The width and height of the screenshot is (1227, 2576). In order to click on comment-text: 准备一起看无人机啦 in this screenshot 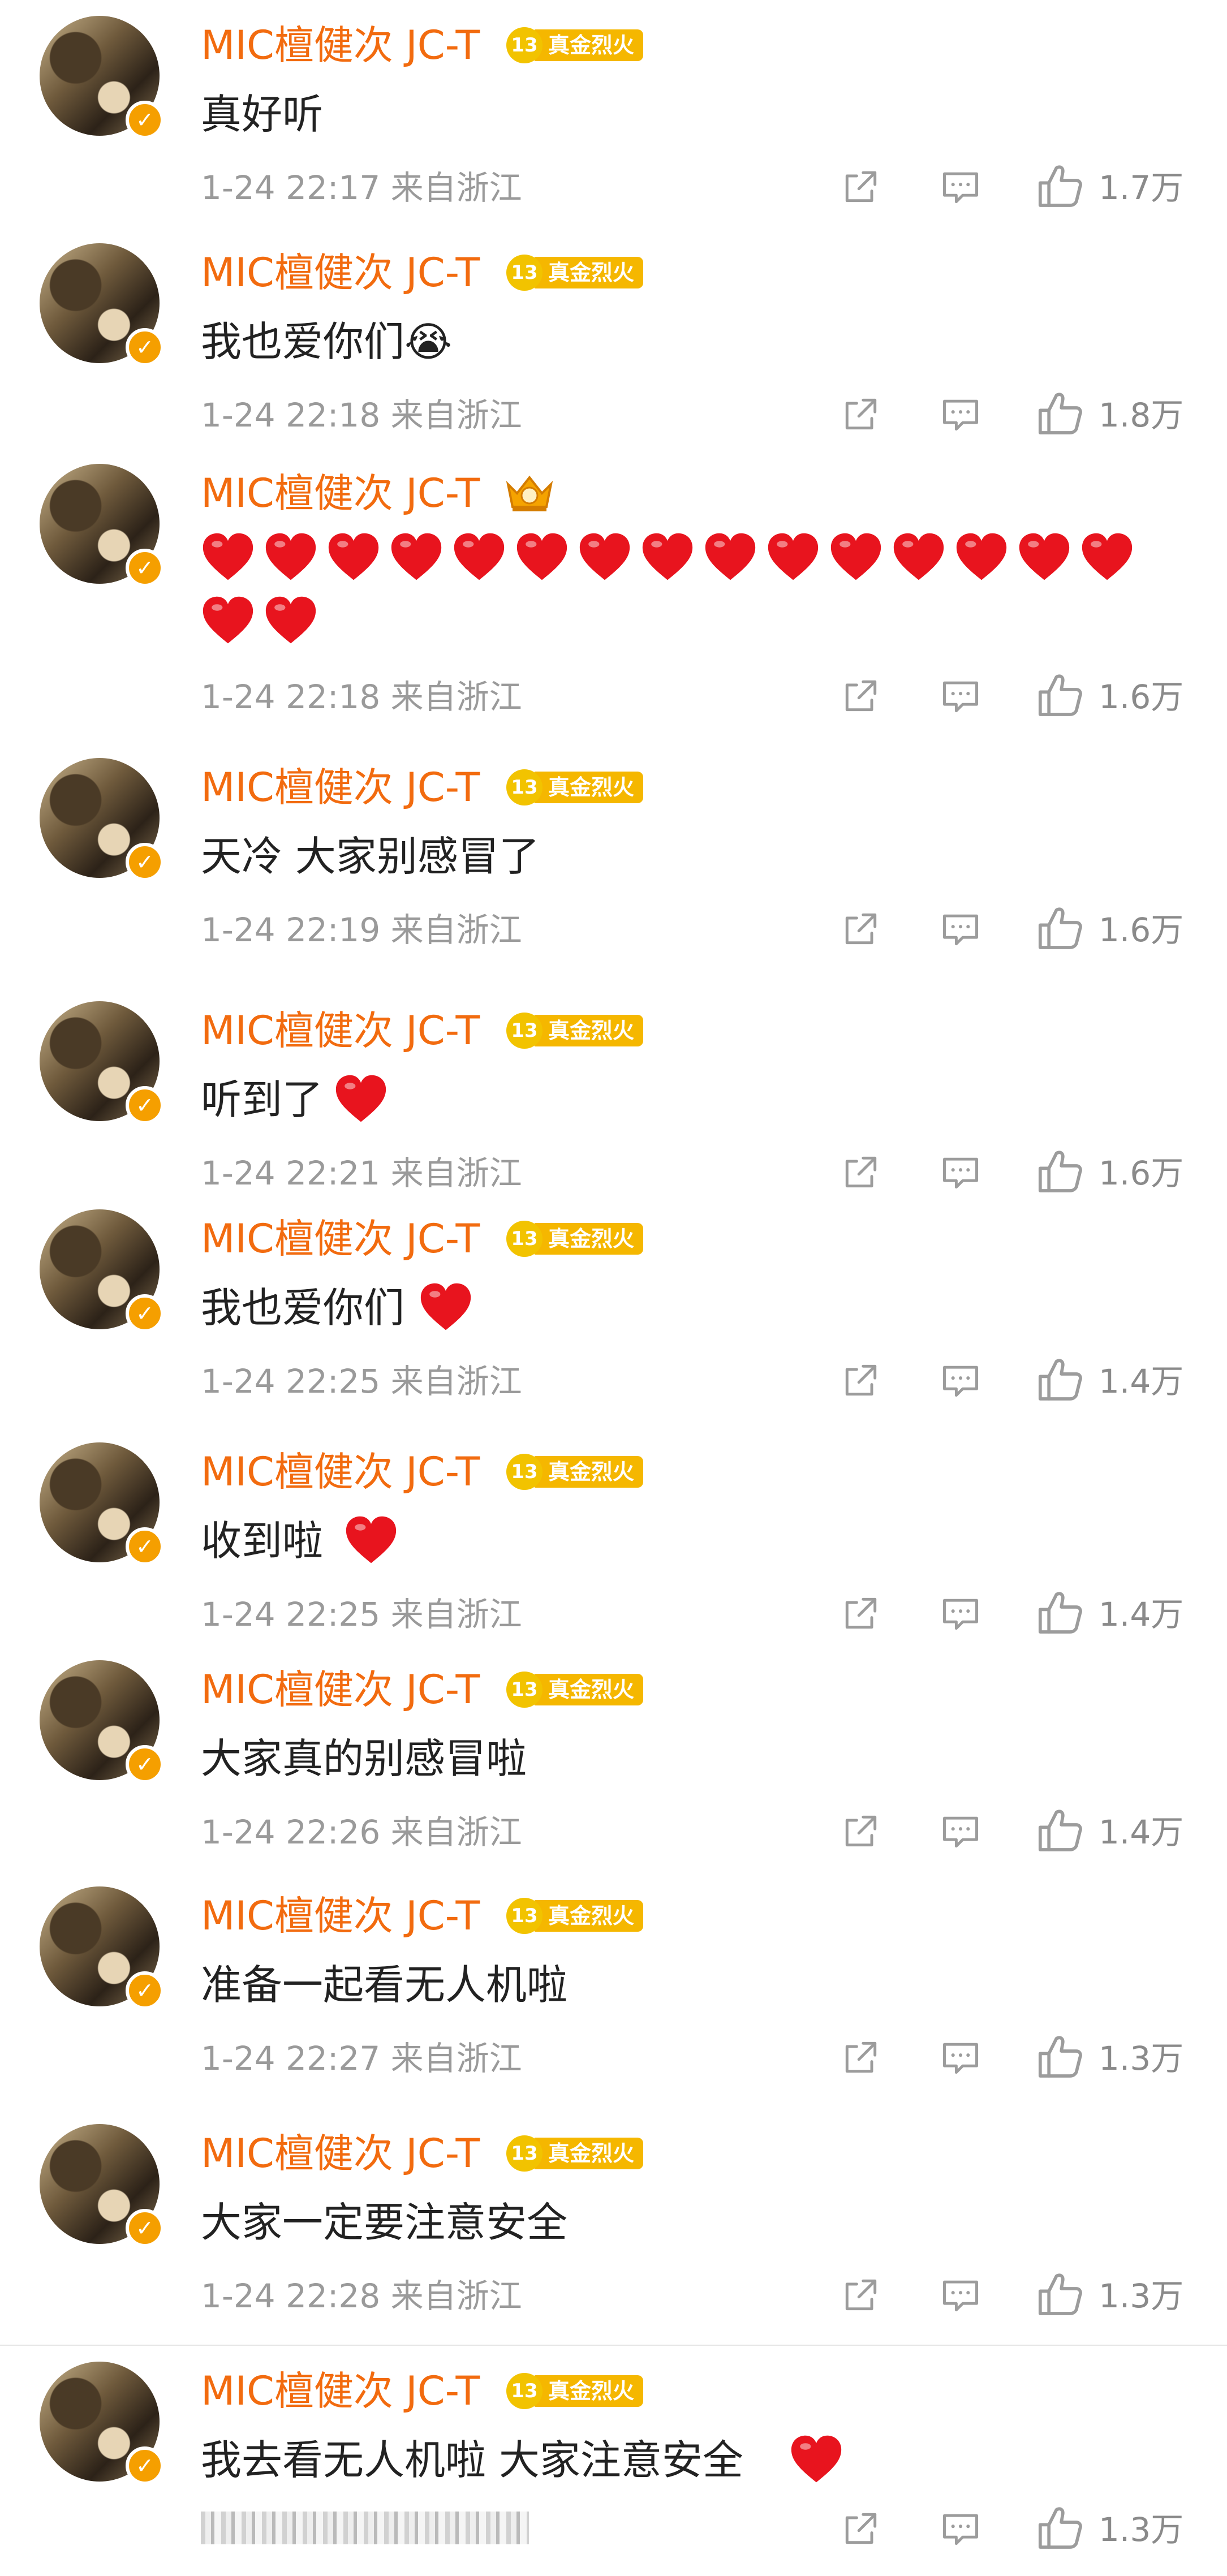, I will do `click(384, 1985)`.